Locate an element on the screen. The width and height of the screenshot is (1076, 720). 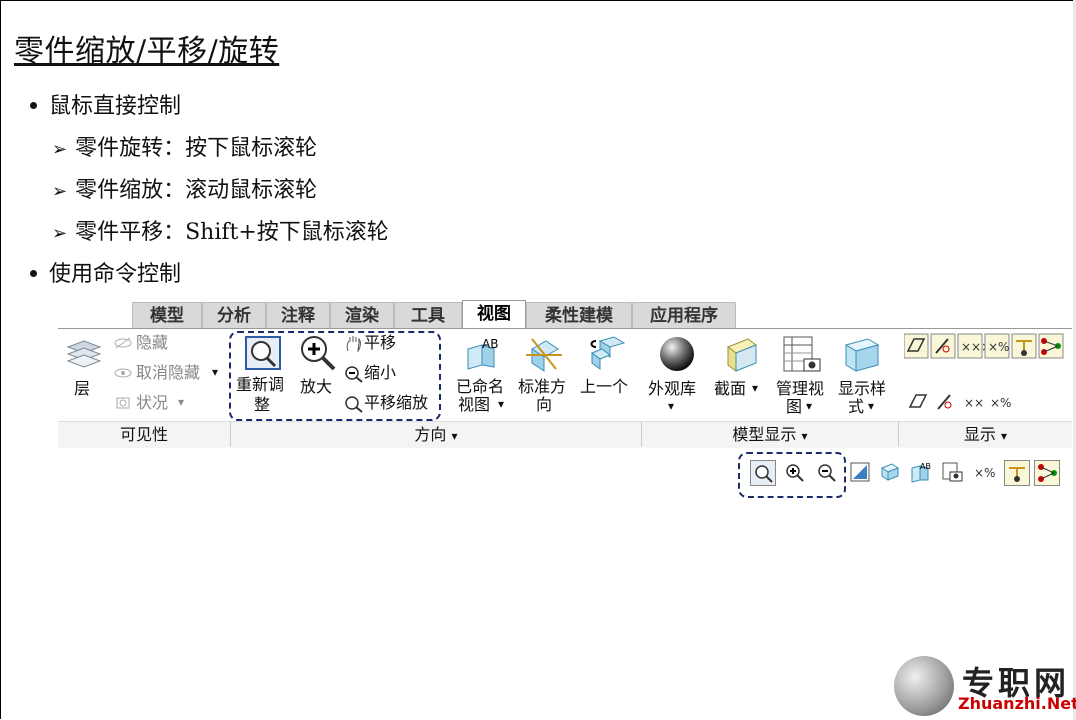
slide-title: 零件缩放/平移/旋转 is located at coordinates (147, 51).